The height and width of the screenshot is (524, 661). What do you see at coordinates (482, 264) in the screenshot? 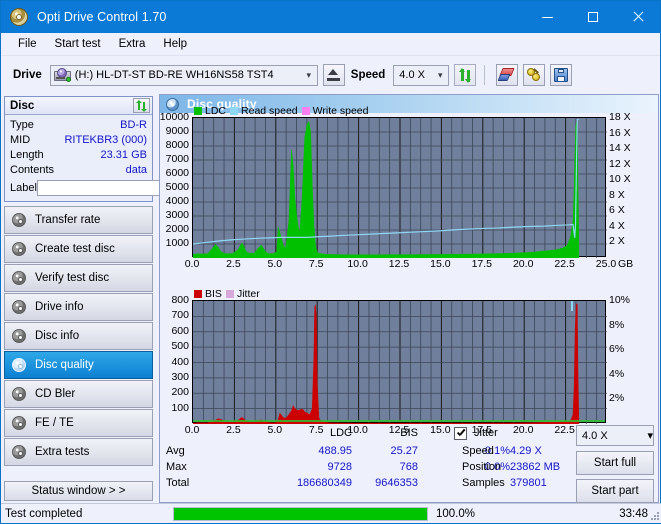
I see `x-axis-tick: 17.5` at bounding box center [482, 264].